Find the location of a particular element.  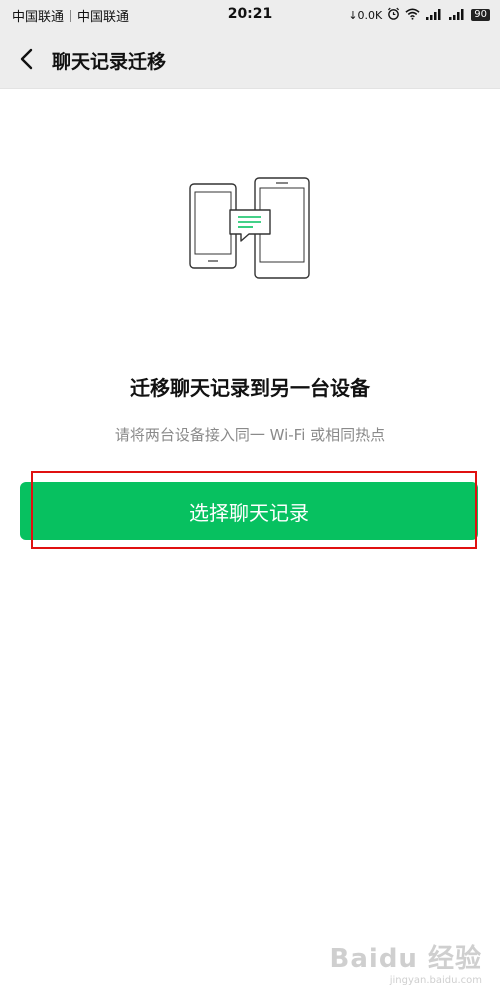

network-speed: ↓0.0K is located at coordinates (365, 15).